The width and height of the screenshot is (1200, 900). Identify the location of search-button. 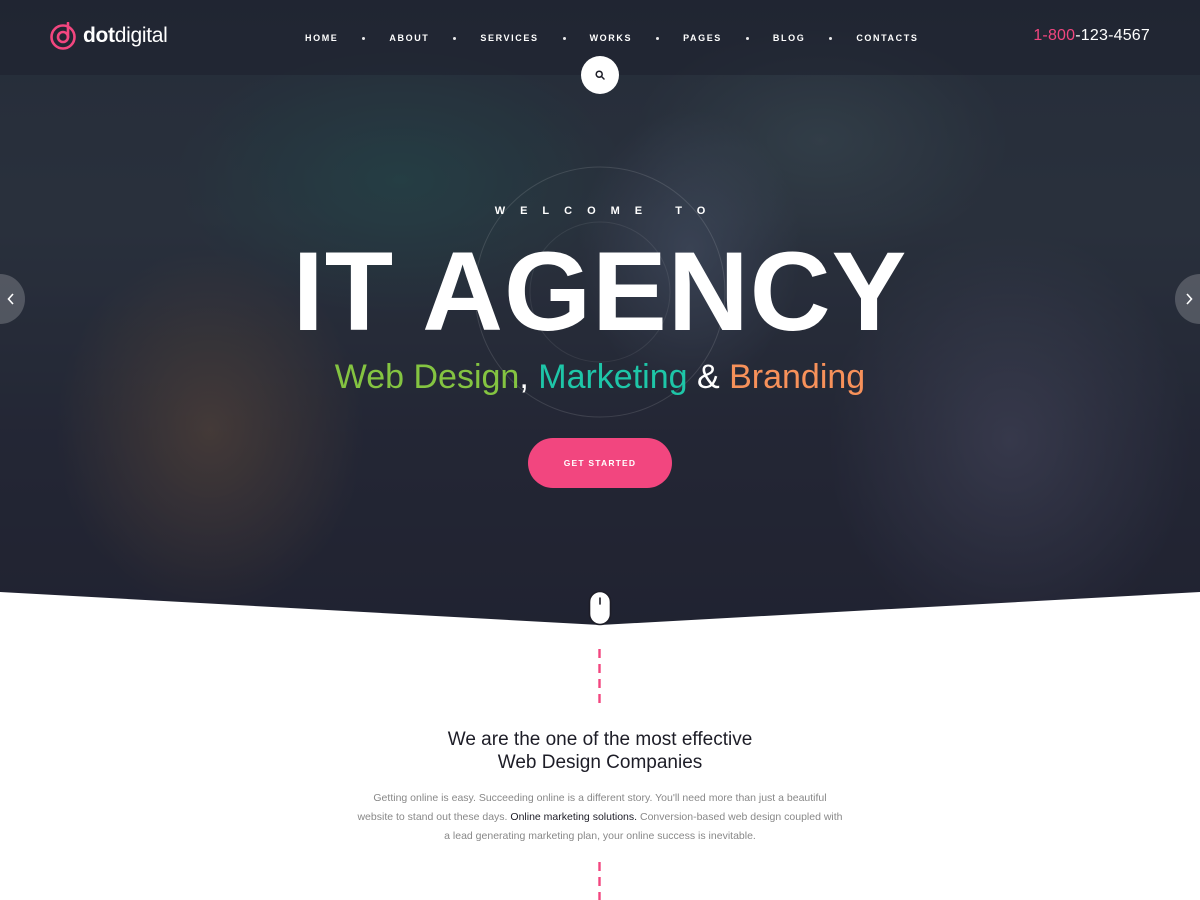
(600, 75).